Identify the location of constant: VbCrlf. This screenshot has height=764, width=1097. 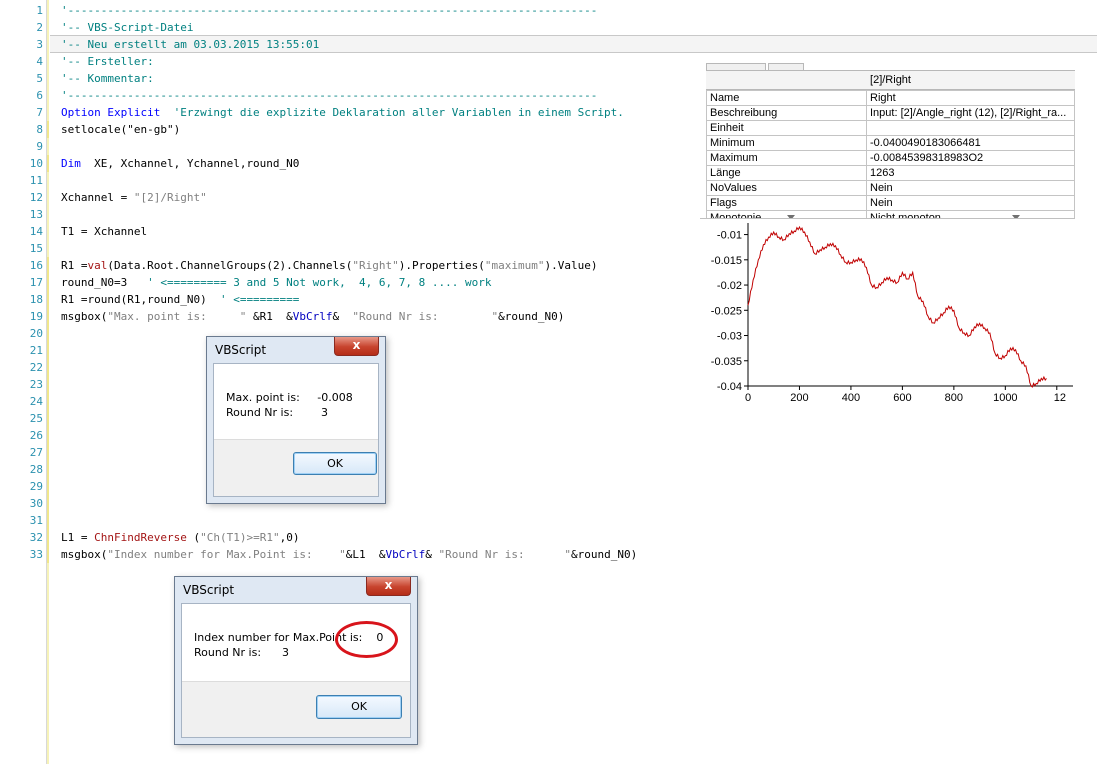
(312, 316).